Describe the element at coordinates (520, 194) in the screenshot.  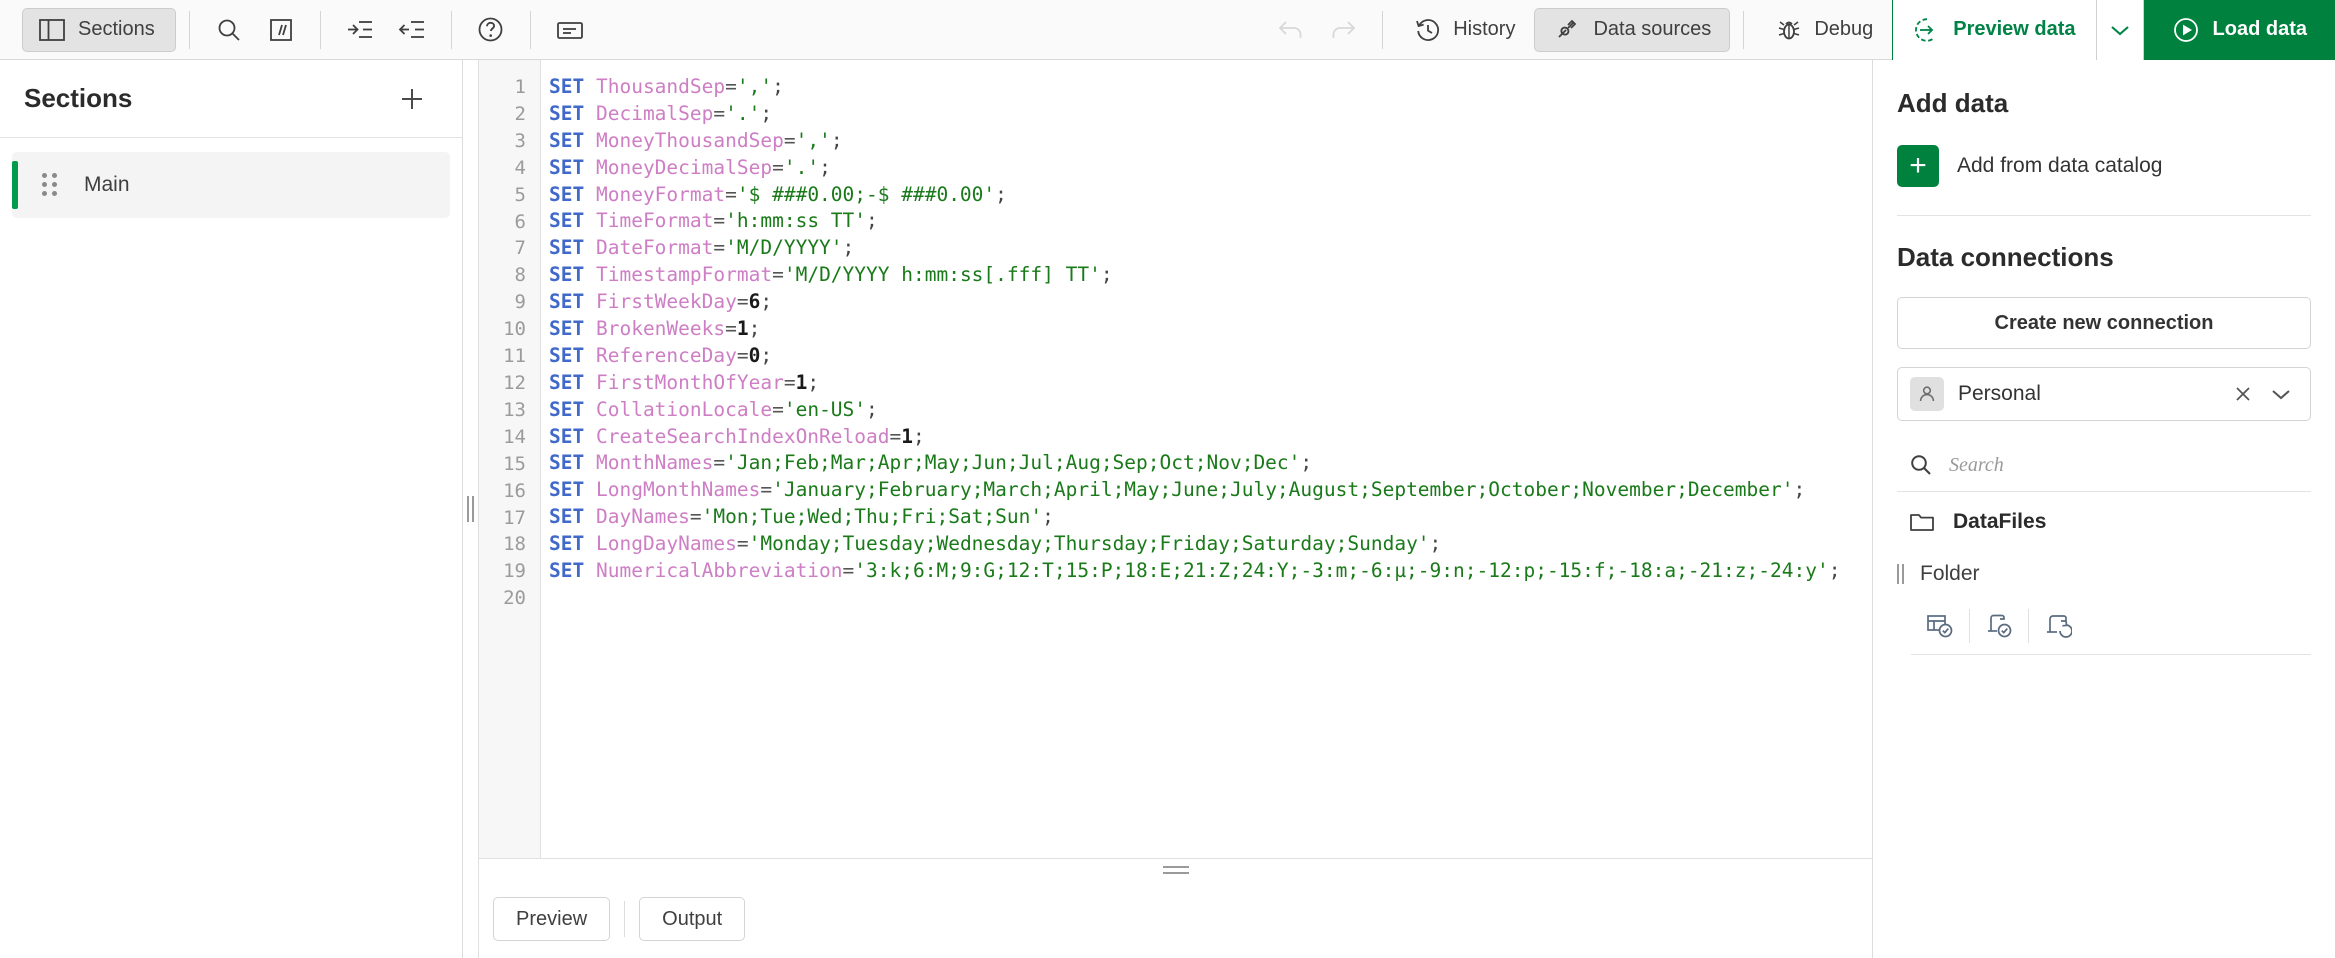
I see `line-number: 5` at that location.